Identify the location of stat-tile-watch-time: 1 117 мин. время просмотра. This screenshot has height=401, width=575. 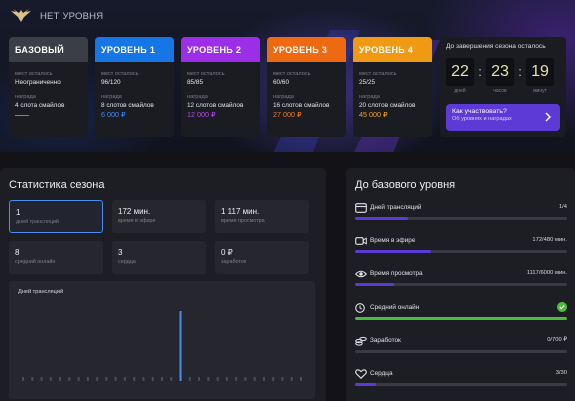
(262, 216).